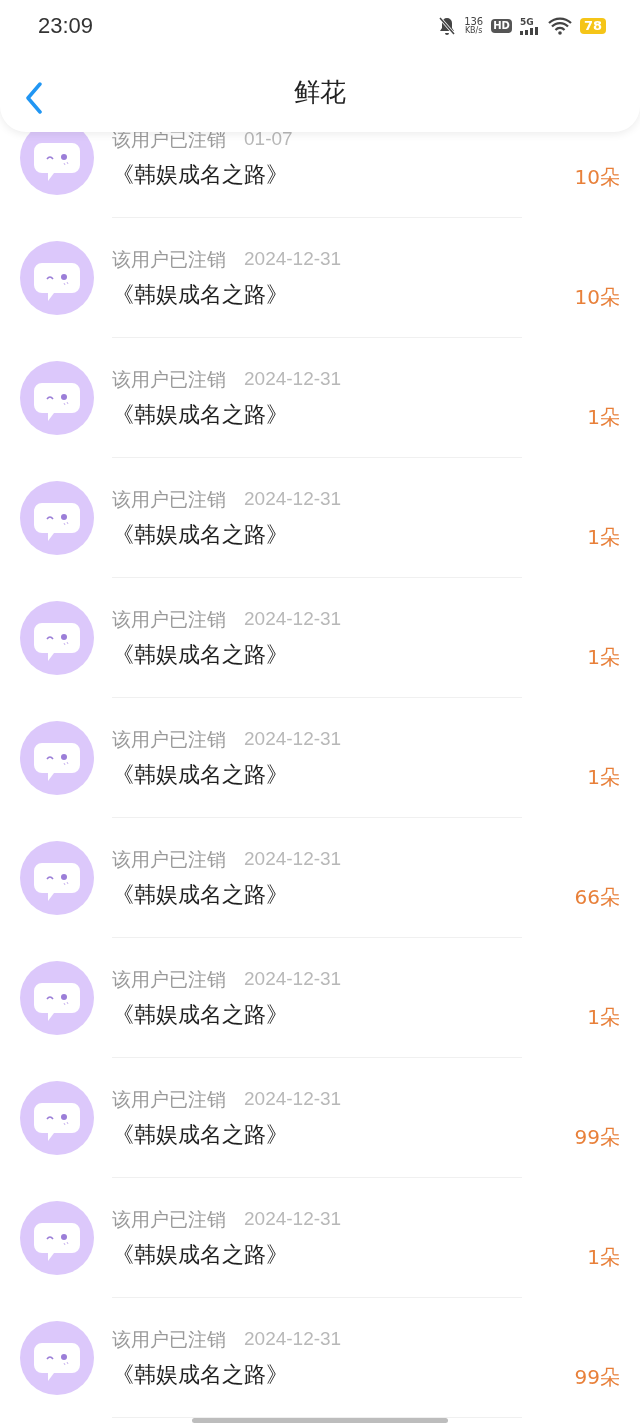  What do you see at coordinates (592, 26) in the screenshot?
I see `battery-indicator: 78` at bounding box center [592, 26].